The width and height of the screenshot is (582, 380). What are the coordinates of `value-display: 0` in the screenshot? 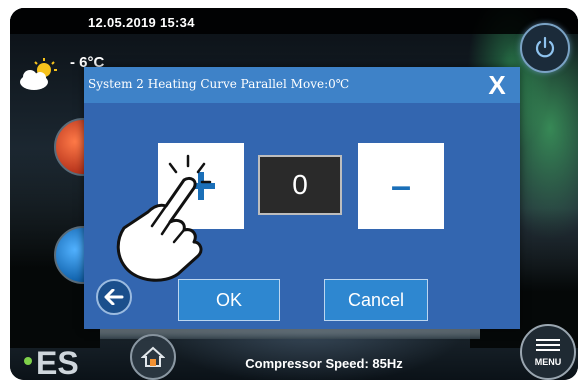 It's located at (300, 185).